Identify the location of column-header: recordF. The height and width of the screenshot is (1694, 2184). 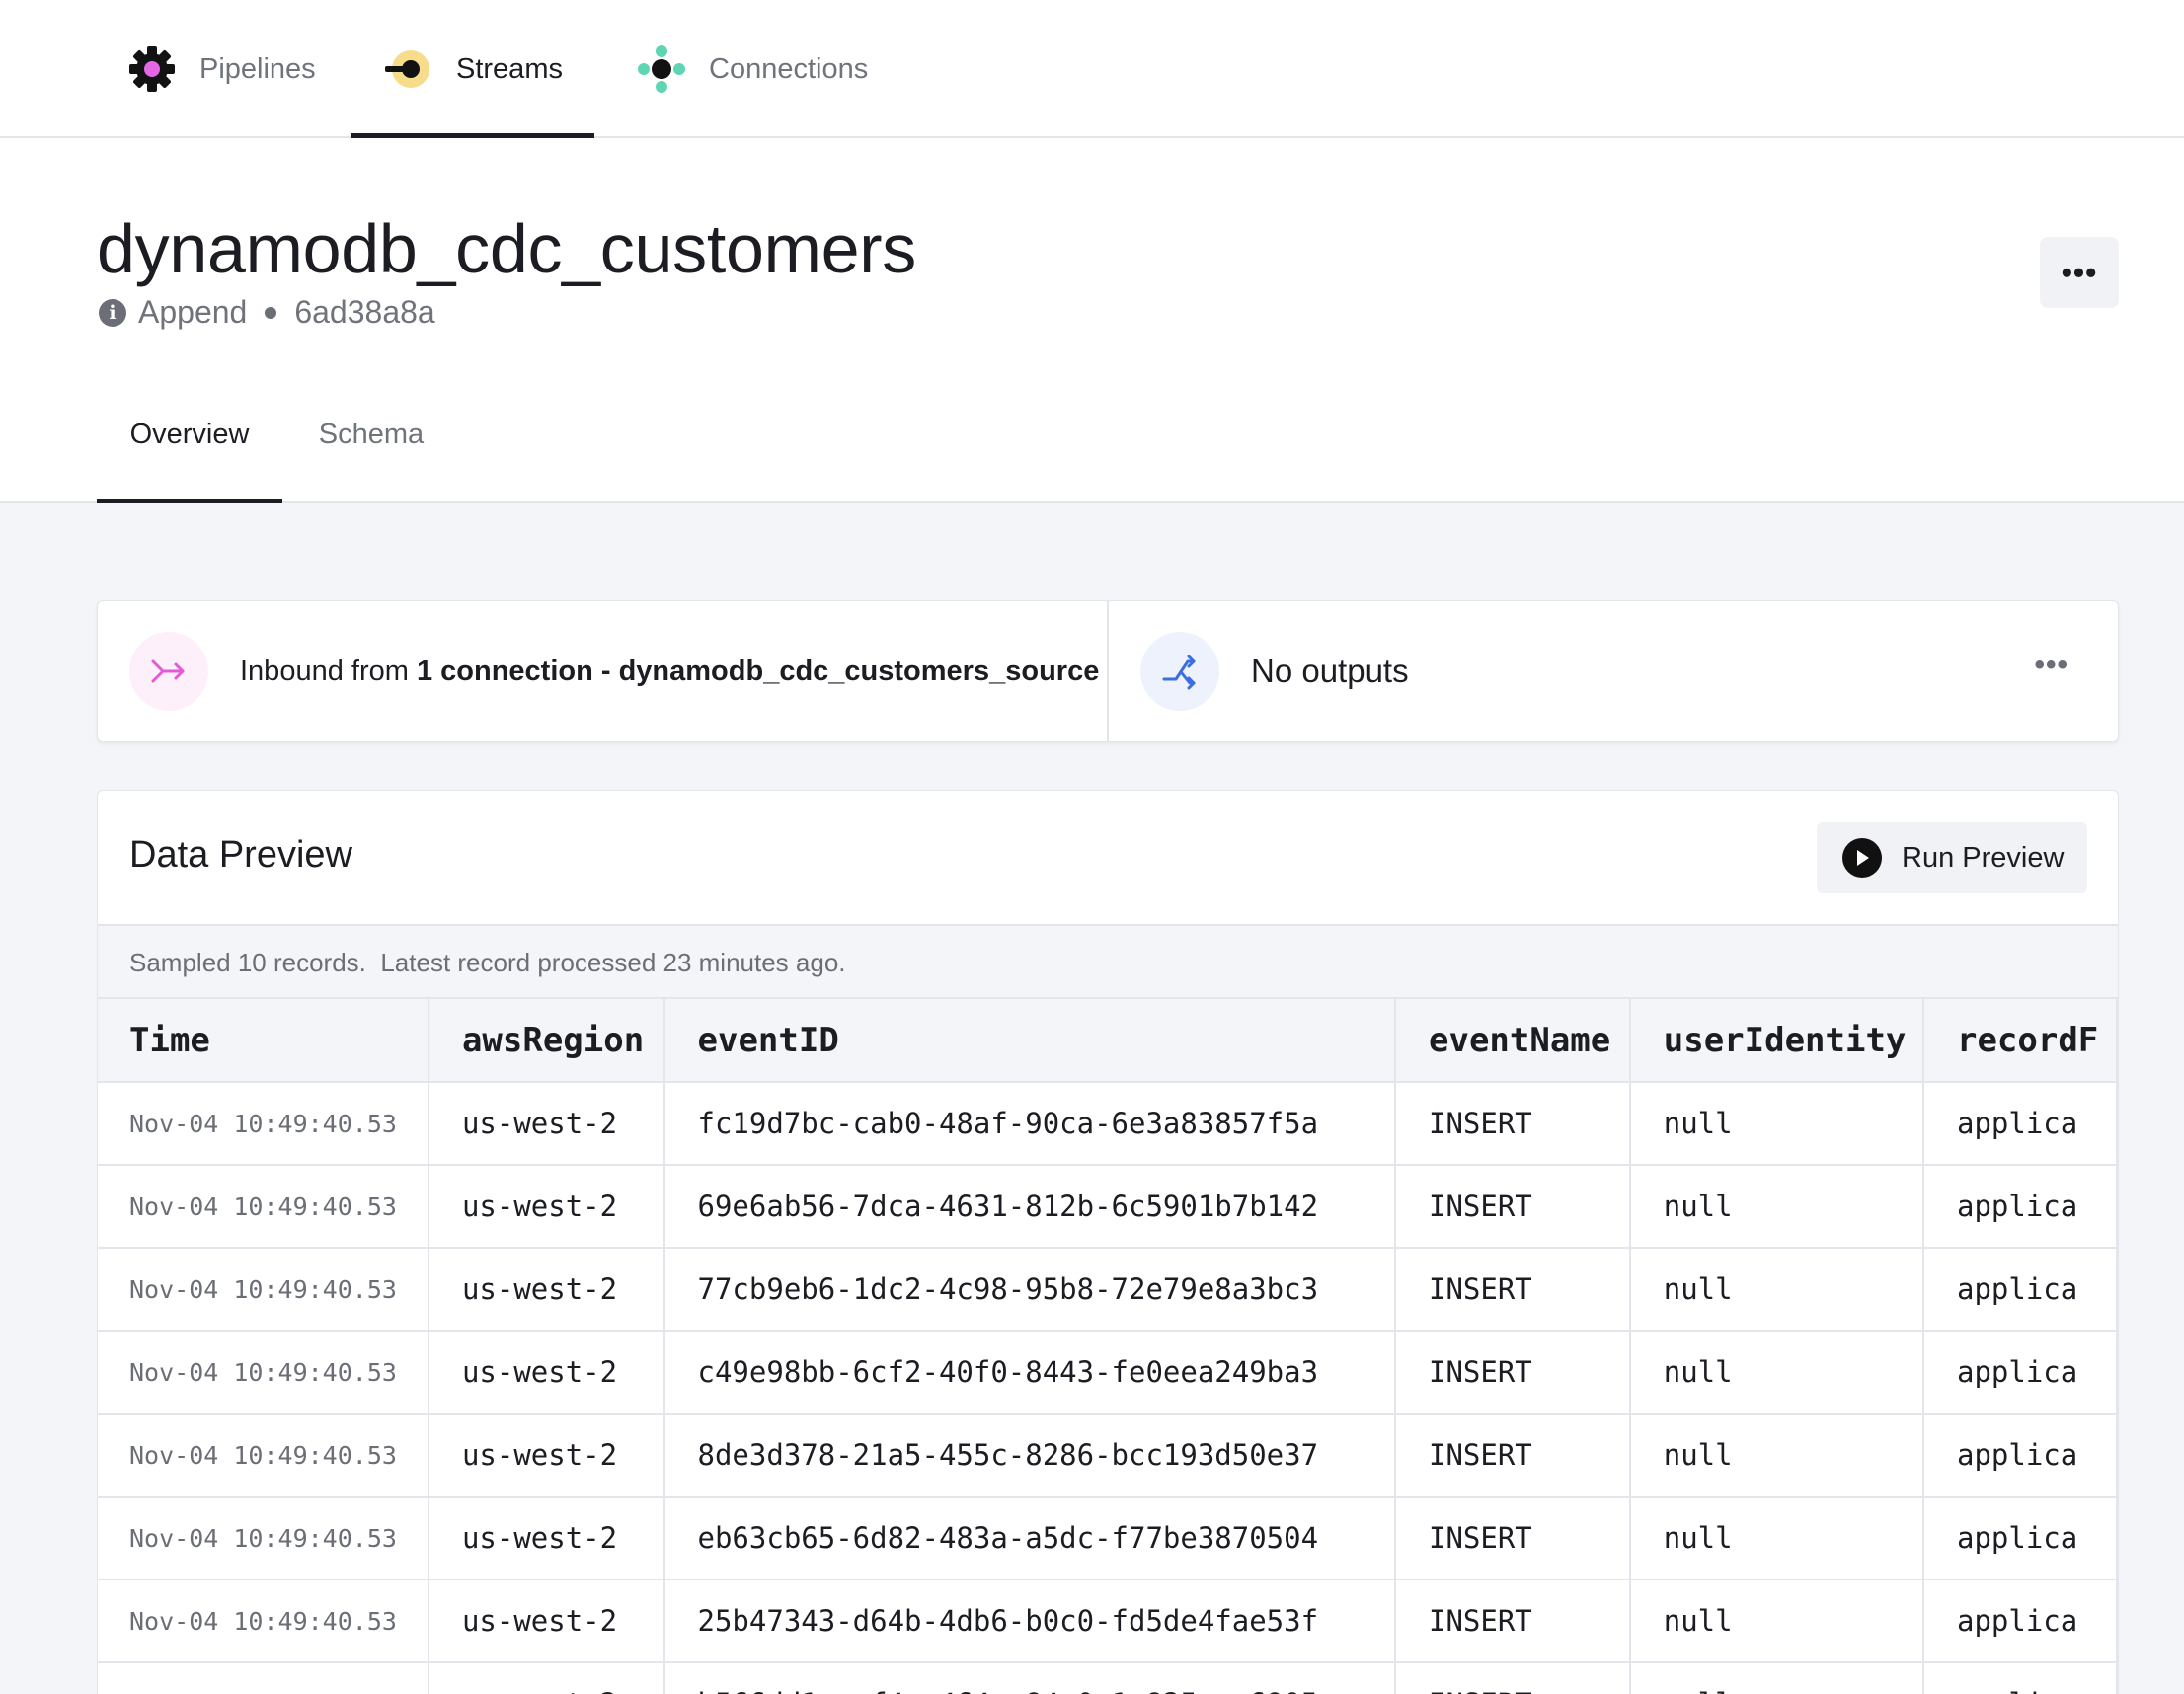
(2020, 1041).